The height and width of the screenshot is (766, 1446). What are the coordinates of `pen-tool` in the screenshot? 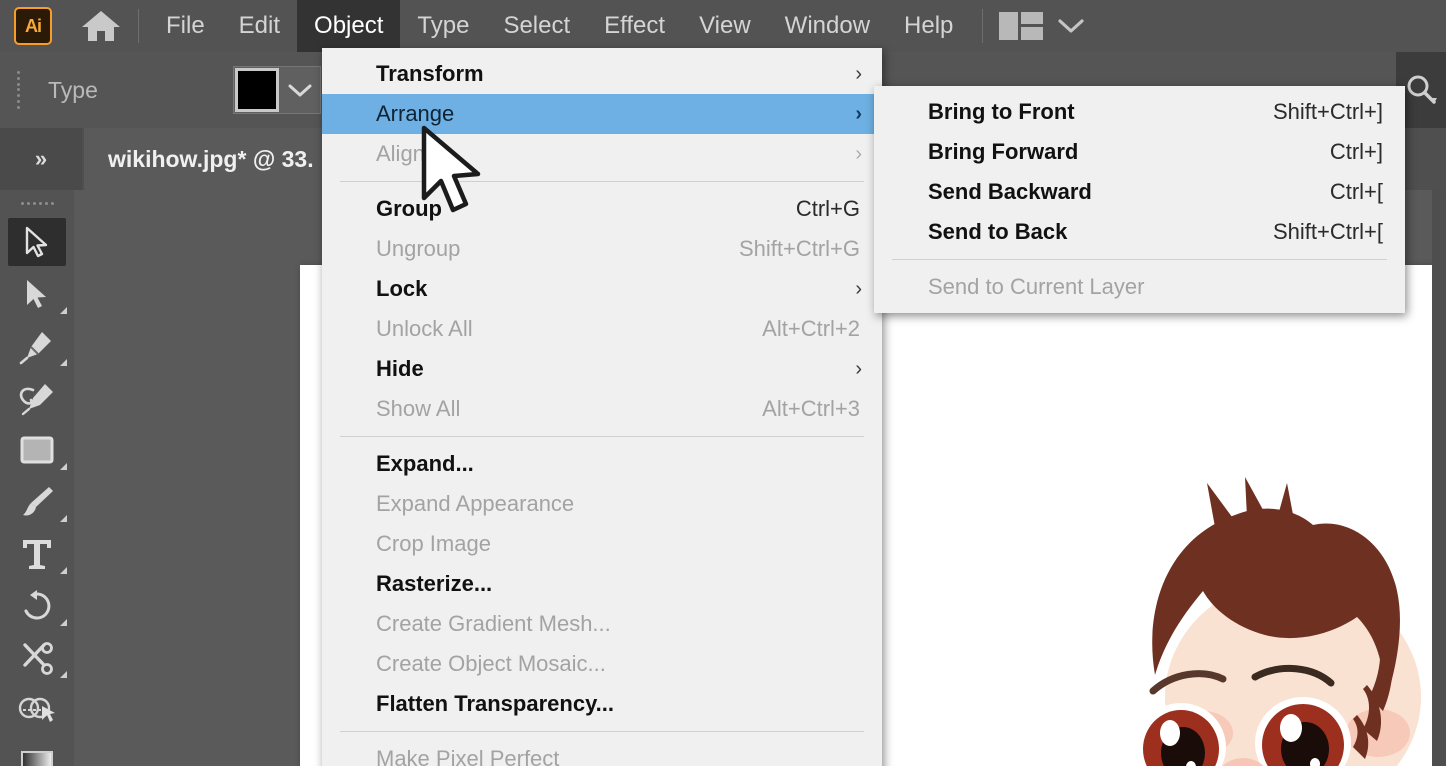 It's located at (37, 346).